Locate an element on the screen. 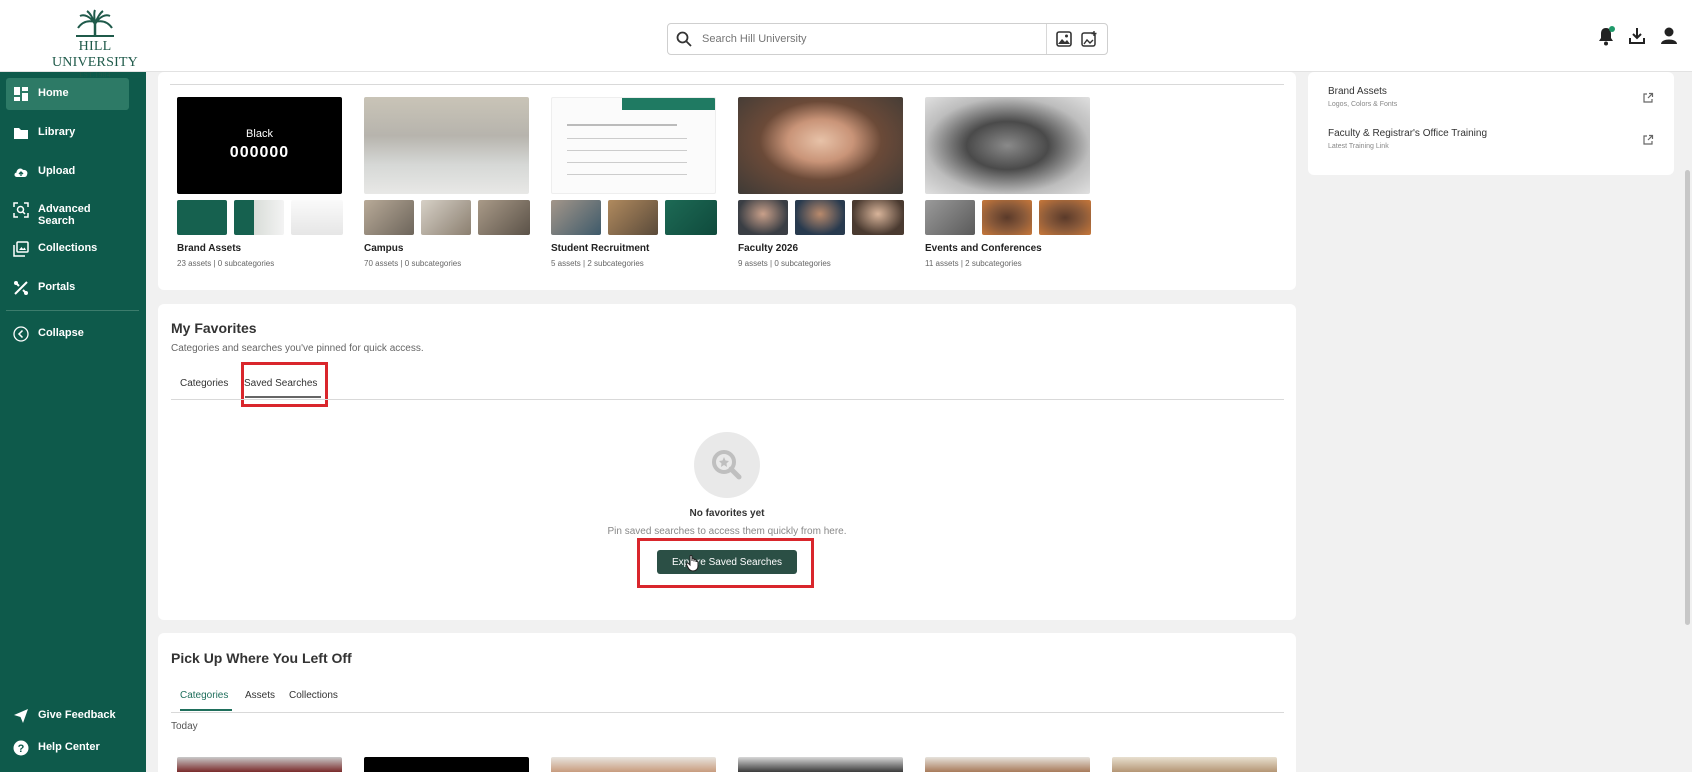 This screenshot has height=772, width=1692. tab-divider is located at coordinates (727, 399).